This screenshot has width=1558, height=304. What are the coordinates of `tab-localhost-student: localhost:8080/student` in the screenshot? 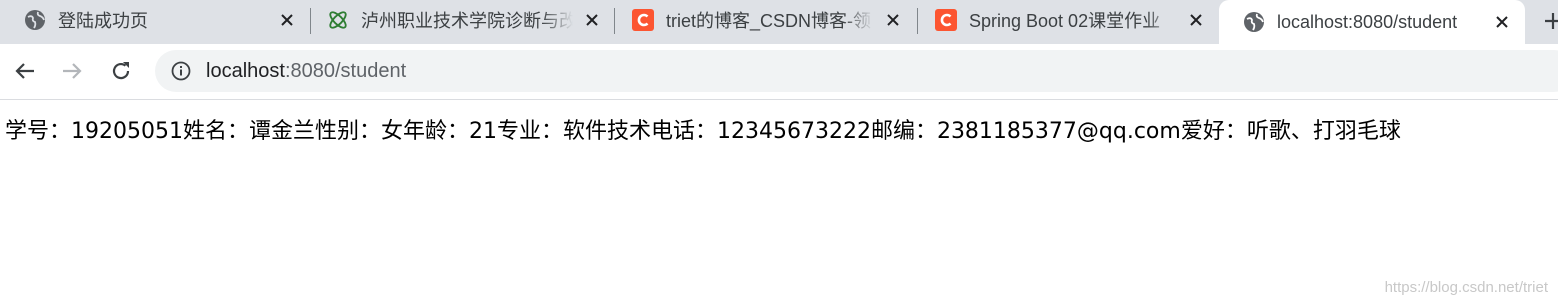 It's located at (1372, 22).